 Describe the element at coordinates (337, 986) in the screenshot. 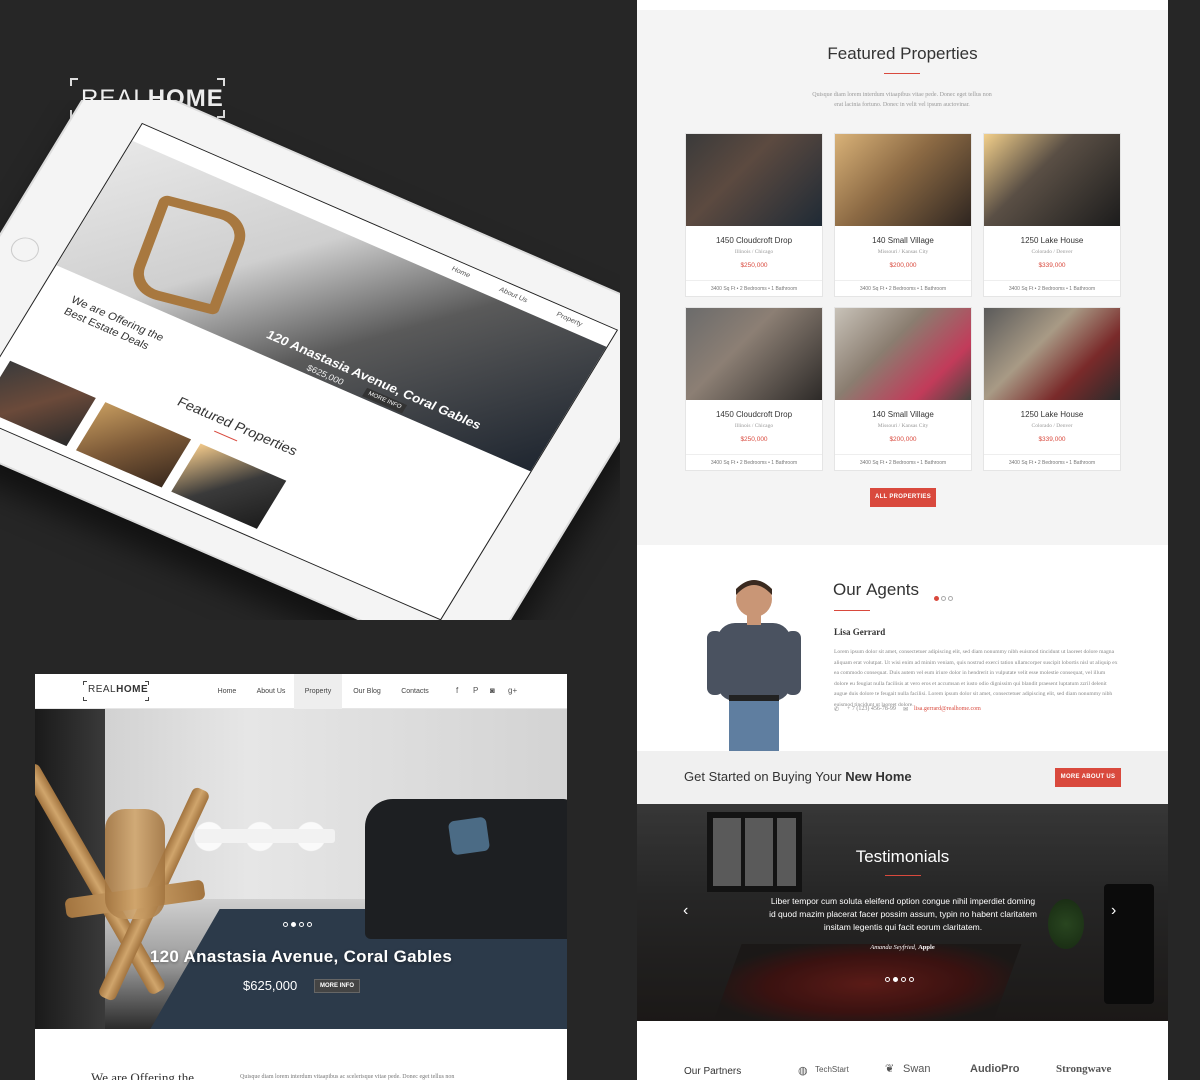

I see `more-info-button: MORE INFO` at that location.